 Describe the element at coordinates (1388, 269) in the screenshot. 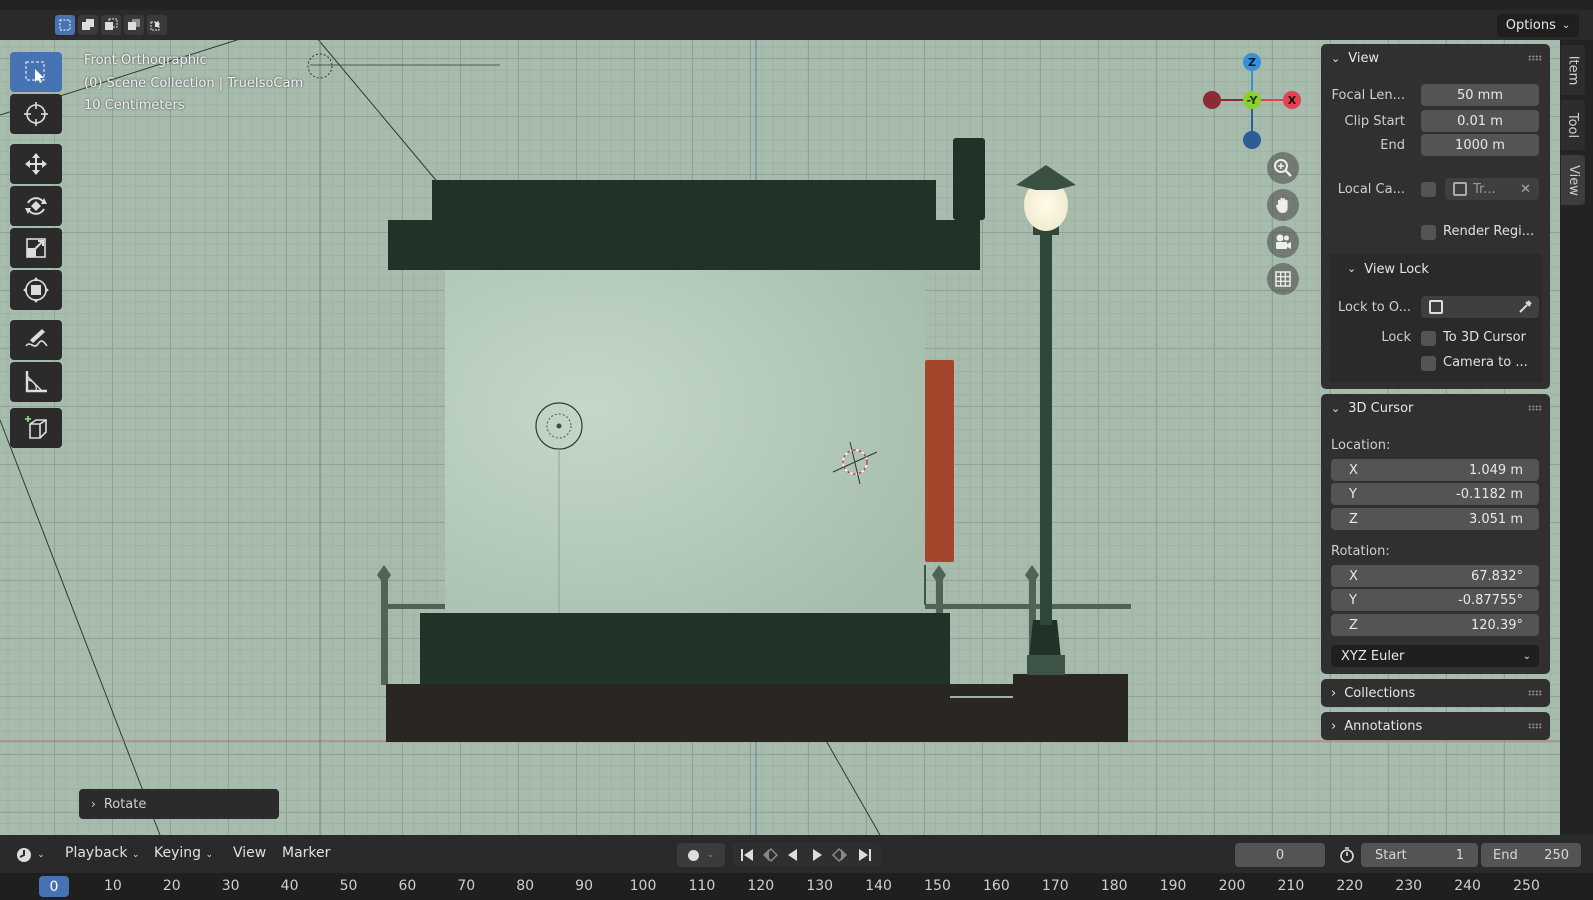

I see `view-lock-header: ⌄ View Lock` at that location.